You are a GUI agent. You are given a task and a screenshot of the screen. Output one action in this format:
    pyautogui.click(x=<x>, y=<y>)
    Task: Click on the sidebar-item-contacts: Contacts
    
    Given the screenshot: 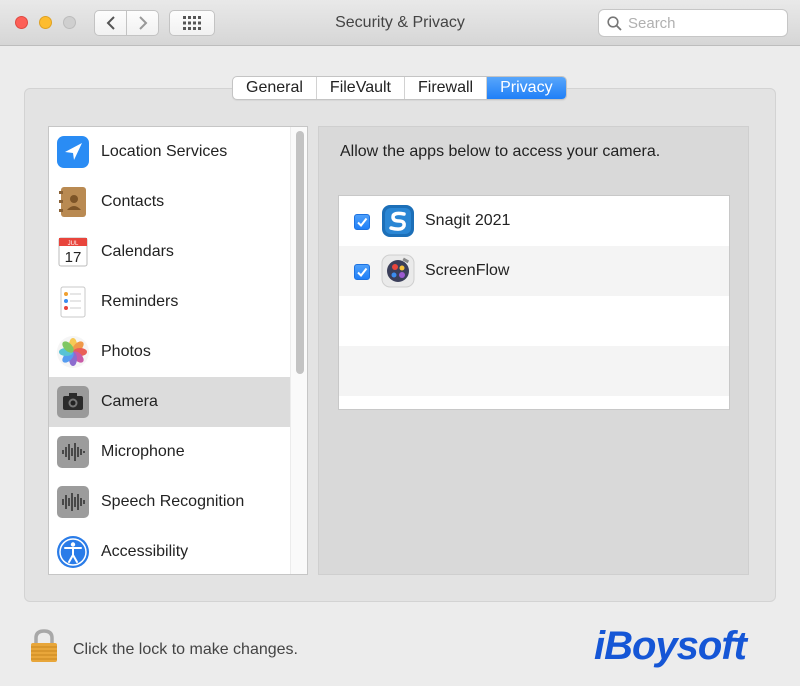 What is the action you would take?
    pyautogui.click(x=169, y=202)
    